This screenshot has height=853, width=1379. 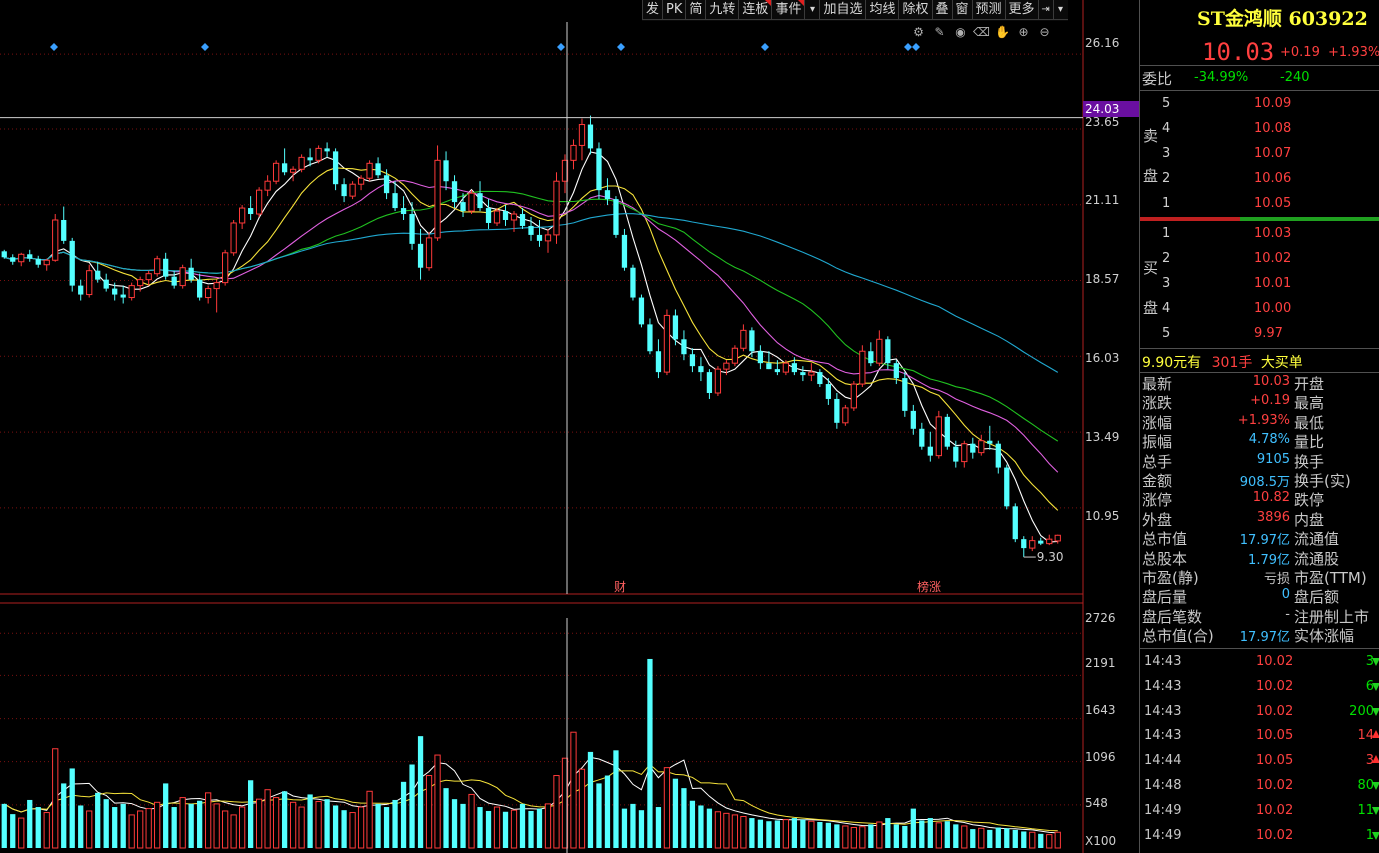 What do you see at coordinates (1281, 363) in the screenshot?
I see `big-order-text2: 大买单` at bounding box center [1281, 363].